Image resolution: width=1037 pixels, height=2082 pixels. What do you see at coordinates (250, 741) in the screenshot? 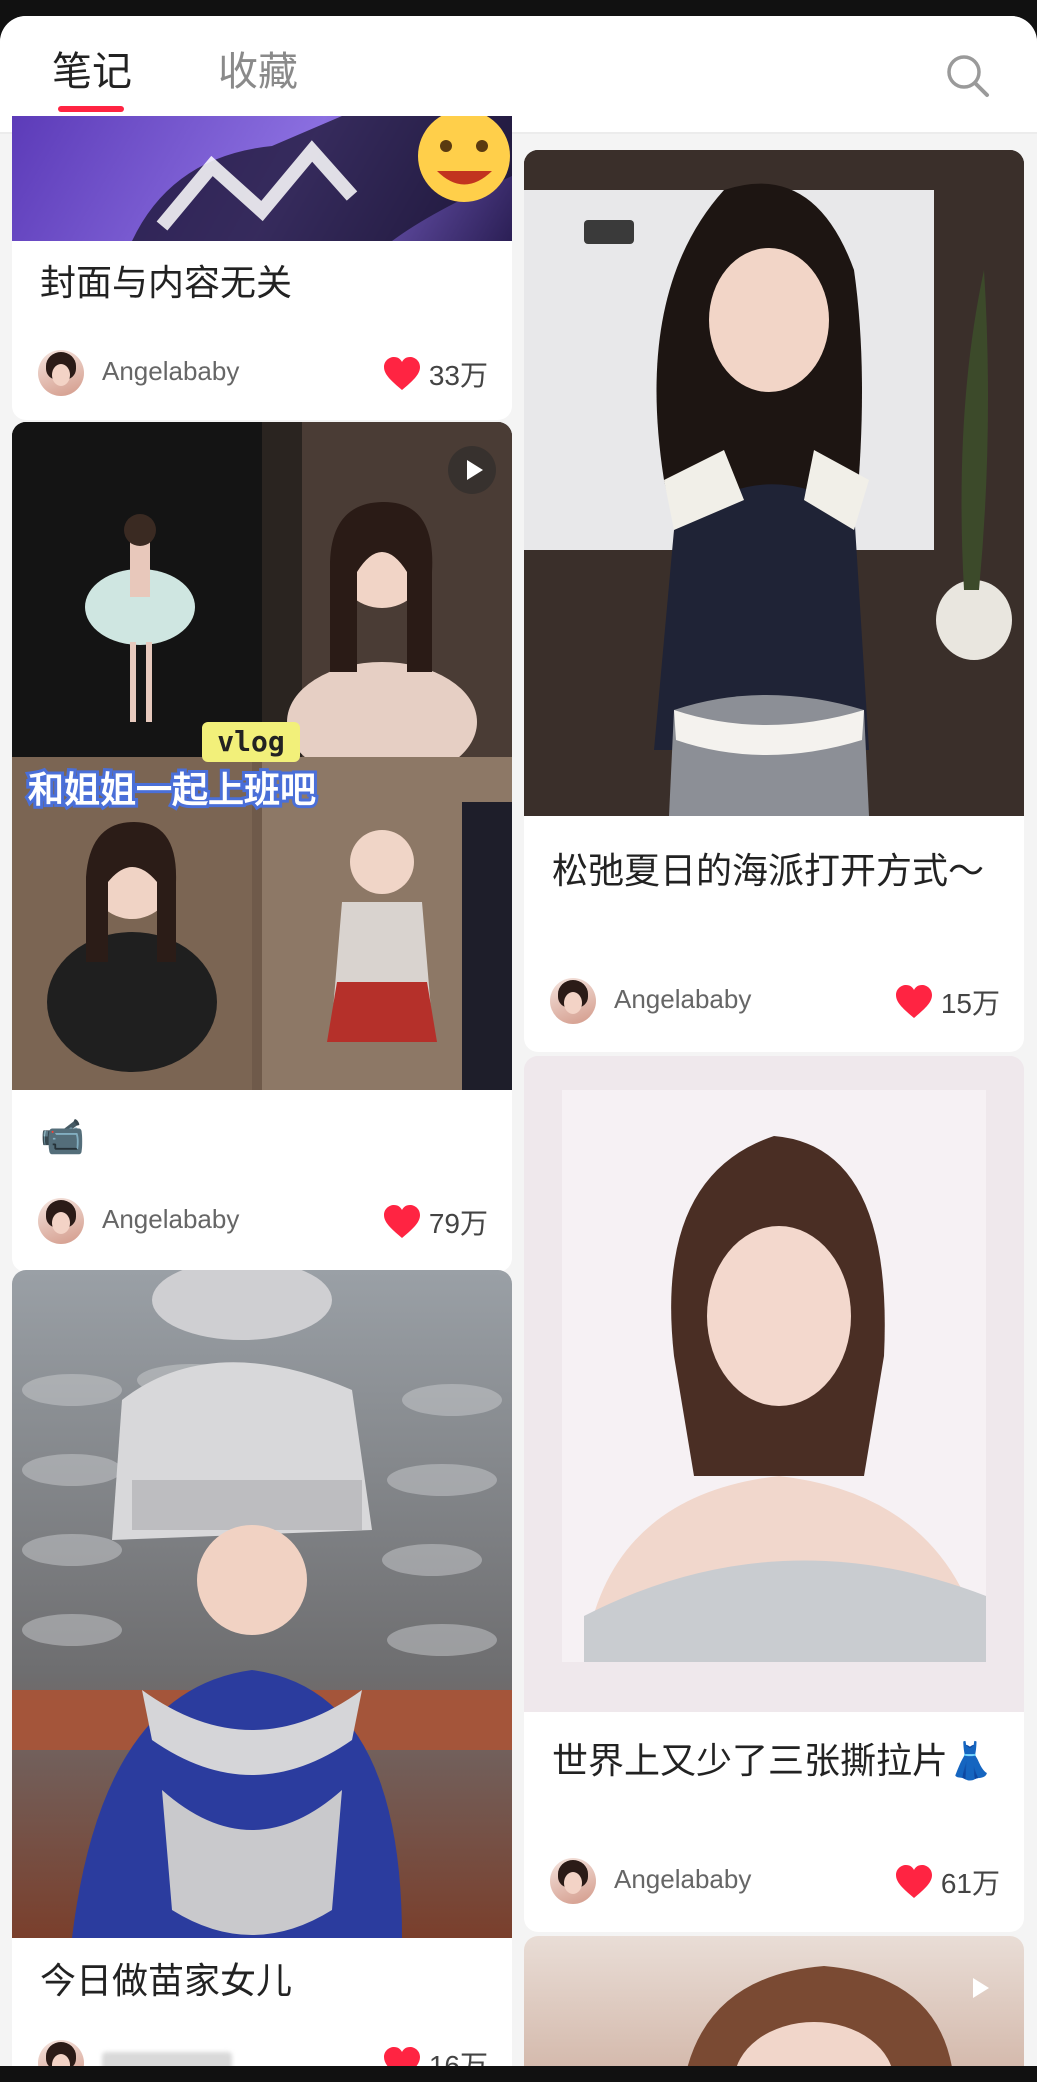
I see `vlog-label: vlog` at bounding box center [250, 741].